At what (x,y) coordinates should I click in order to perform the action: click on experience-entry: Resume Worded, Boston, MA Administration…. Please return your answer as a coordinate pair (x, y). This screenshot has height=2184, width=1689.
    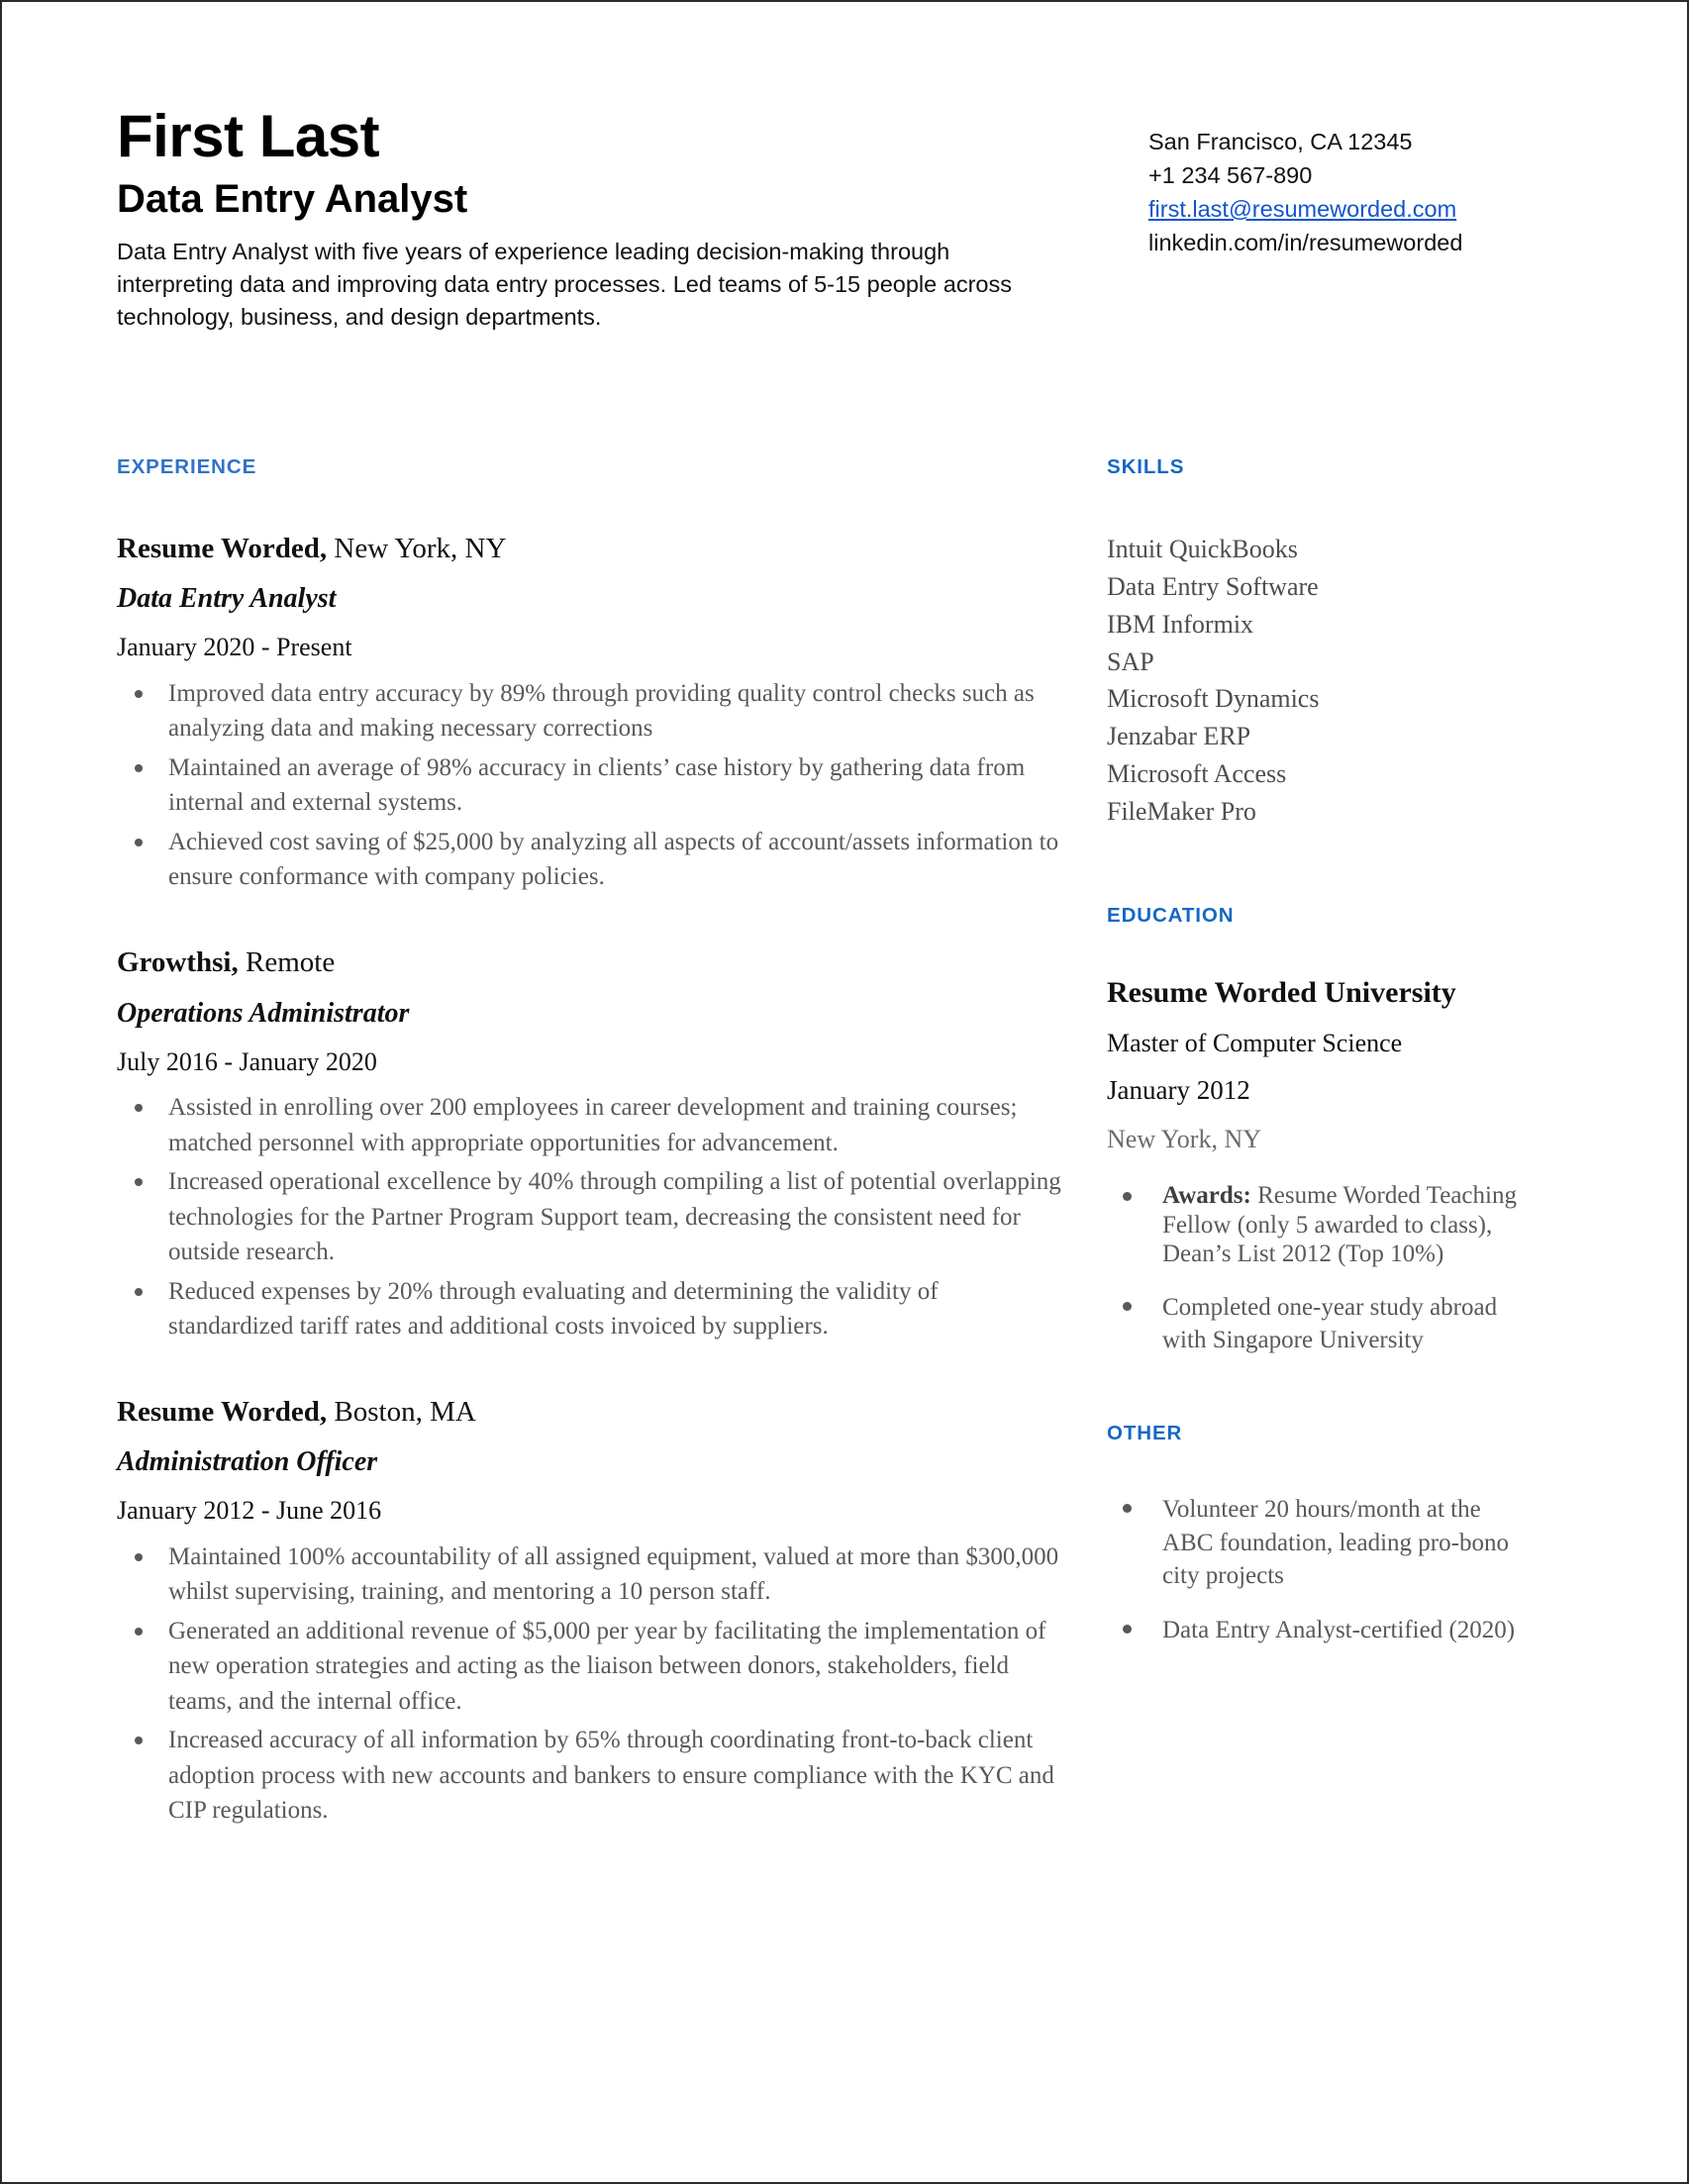
    Looking at the image, I should click on (592, 1611).